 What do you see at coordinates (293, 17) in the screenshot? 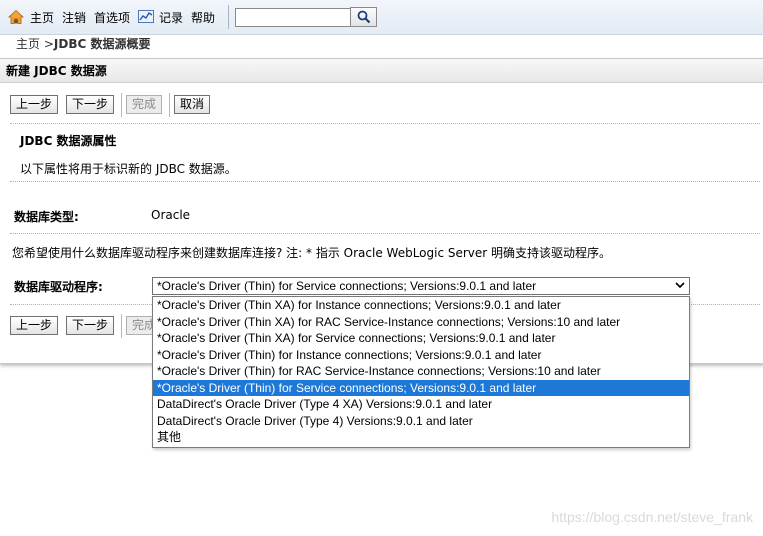
I see `search-input` at bounding box center [293, 17].